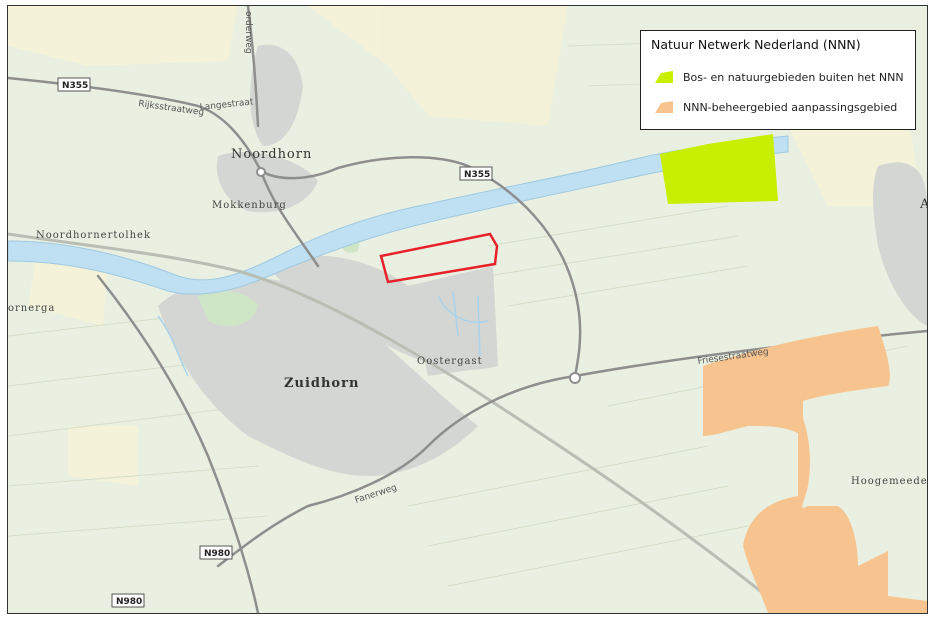 The height and width of the screenshot is (619, 937). Describe the element at coordinates (450, 361) in the screenshot. I see `place-label-oostergast: Oostergast` at that location.